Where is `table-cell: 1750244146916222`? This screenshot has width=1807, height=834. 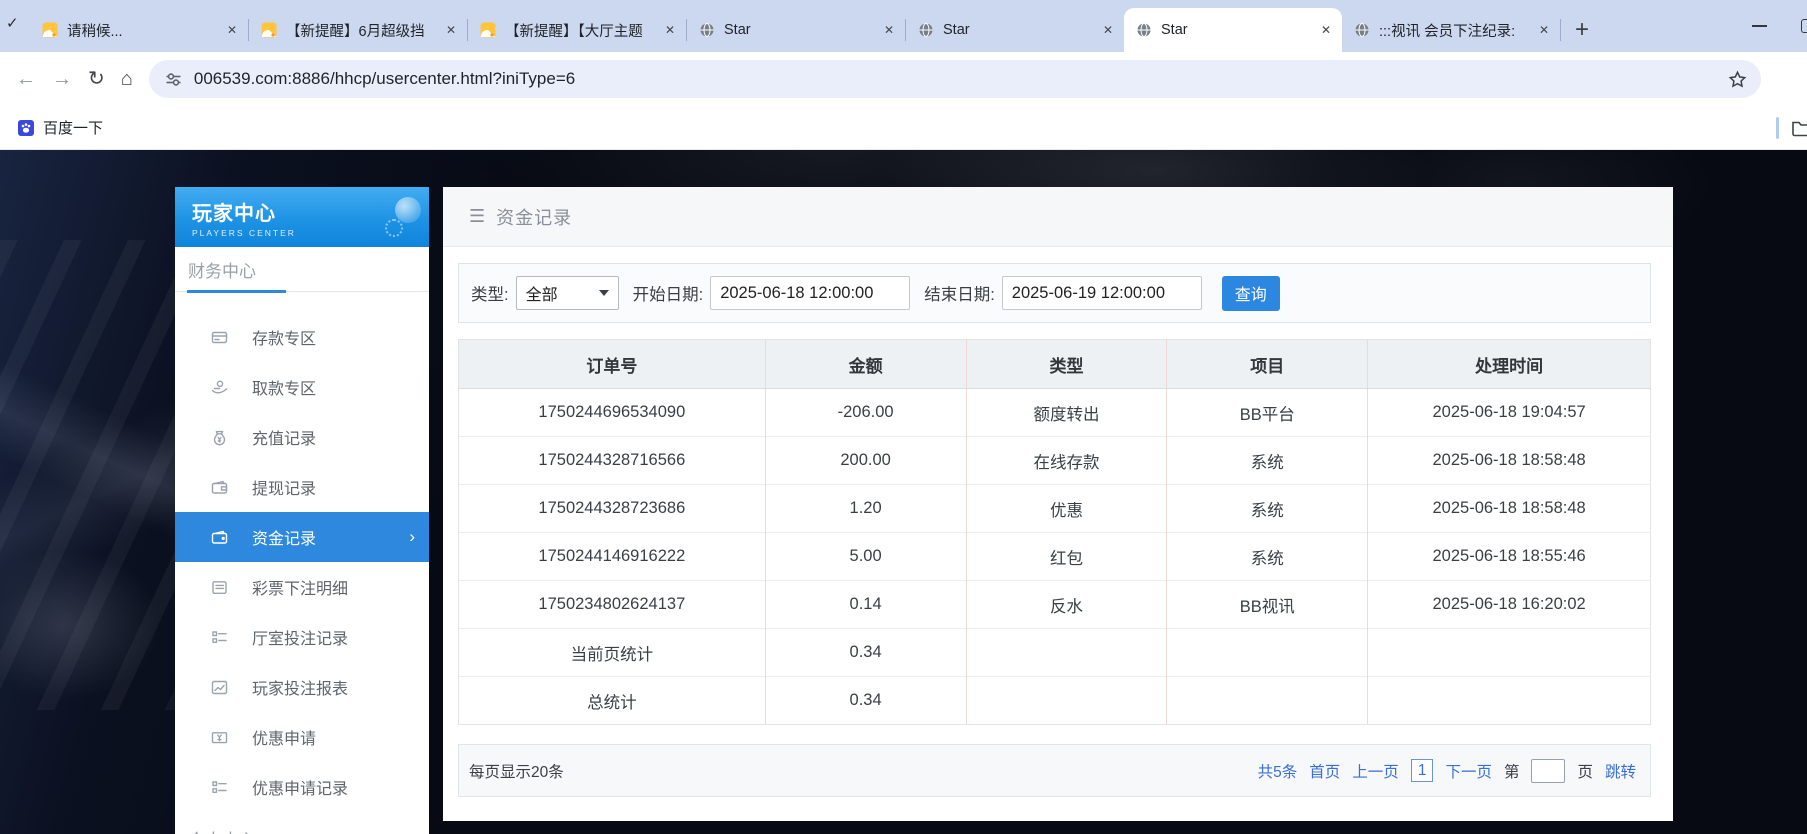
table-cell: 1750244146916222 is located at coordinates (612, 556).